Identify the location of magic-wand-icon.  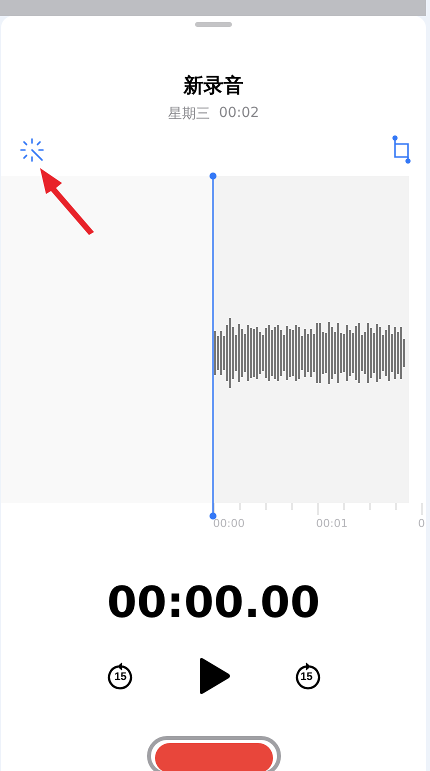
(32, 150).